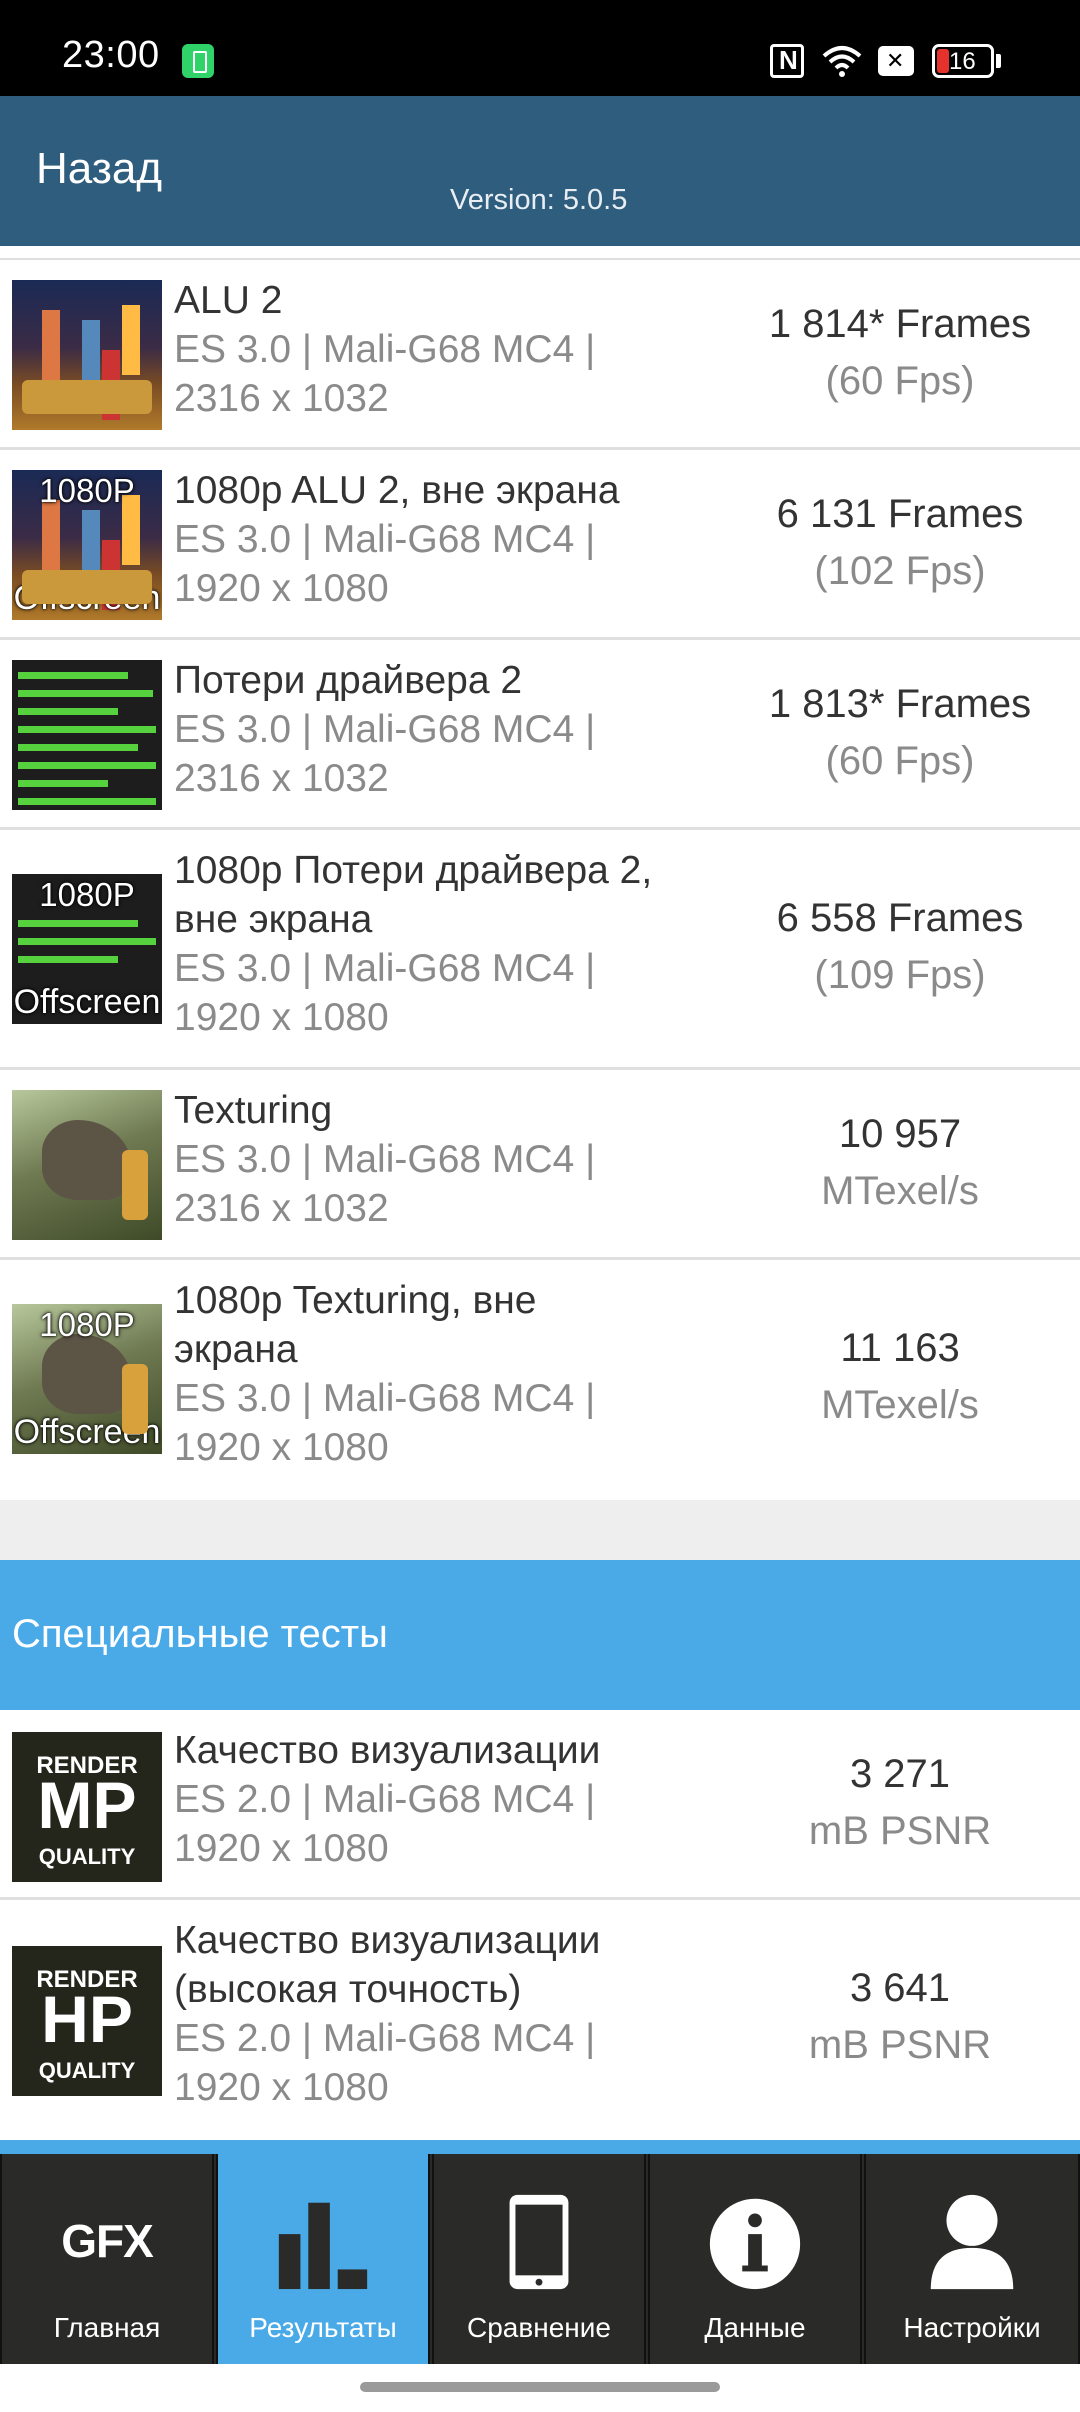  What do you see at coordinates (539, 2327) in the screenshot?
I see `tab-label: Сравнение` at bounding box center [539, 2327].